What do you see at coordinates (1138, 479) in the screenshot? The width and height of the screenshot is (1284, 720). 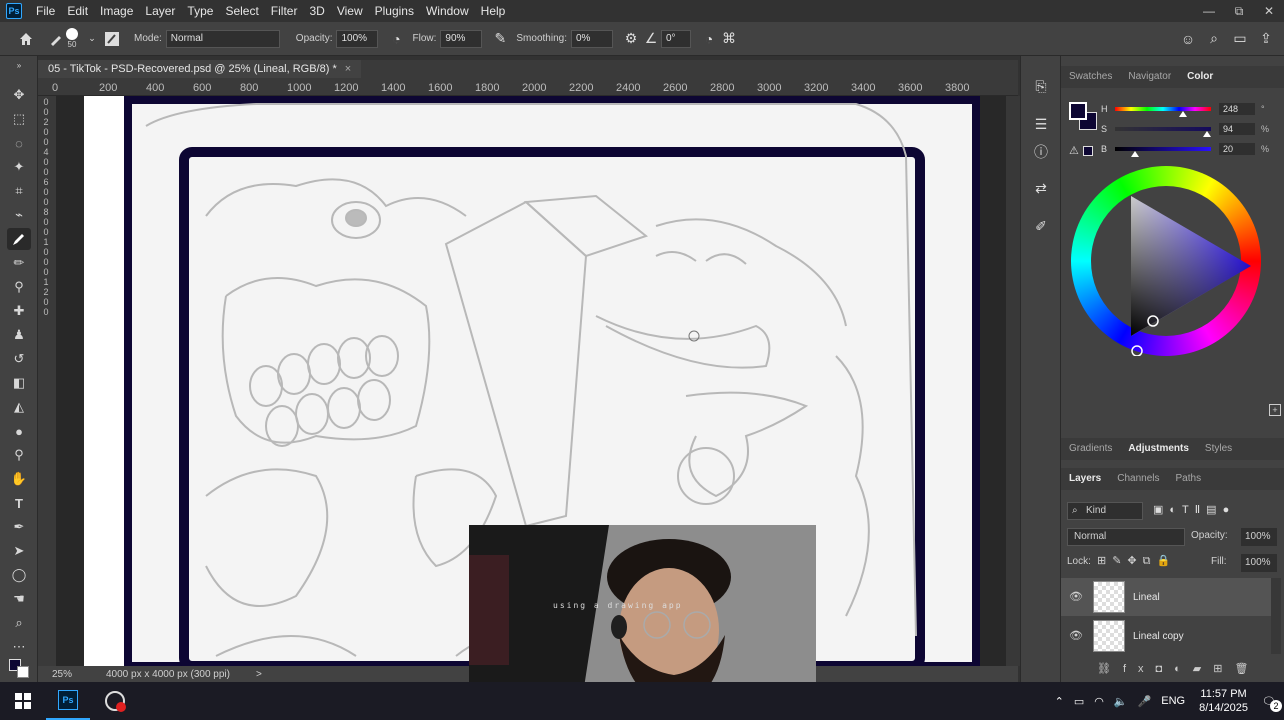 I see `tab-channels: Channels` at bounding box center [1138, 479].